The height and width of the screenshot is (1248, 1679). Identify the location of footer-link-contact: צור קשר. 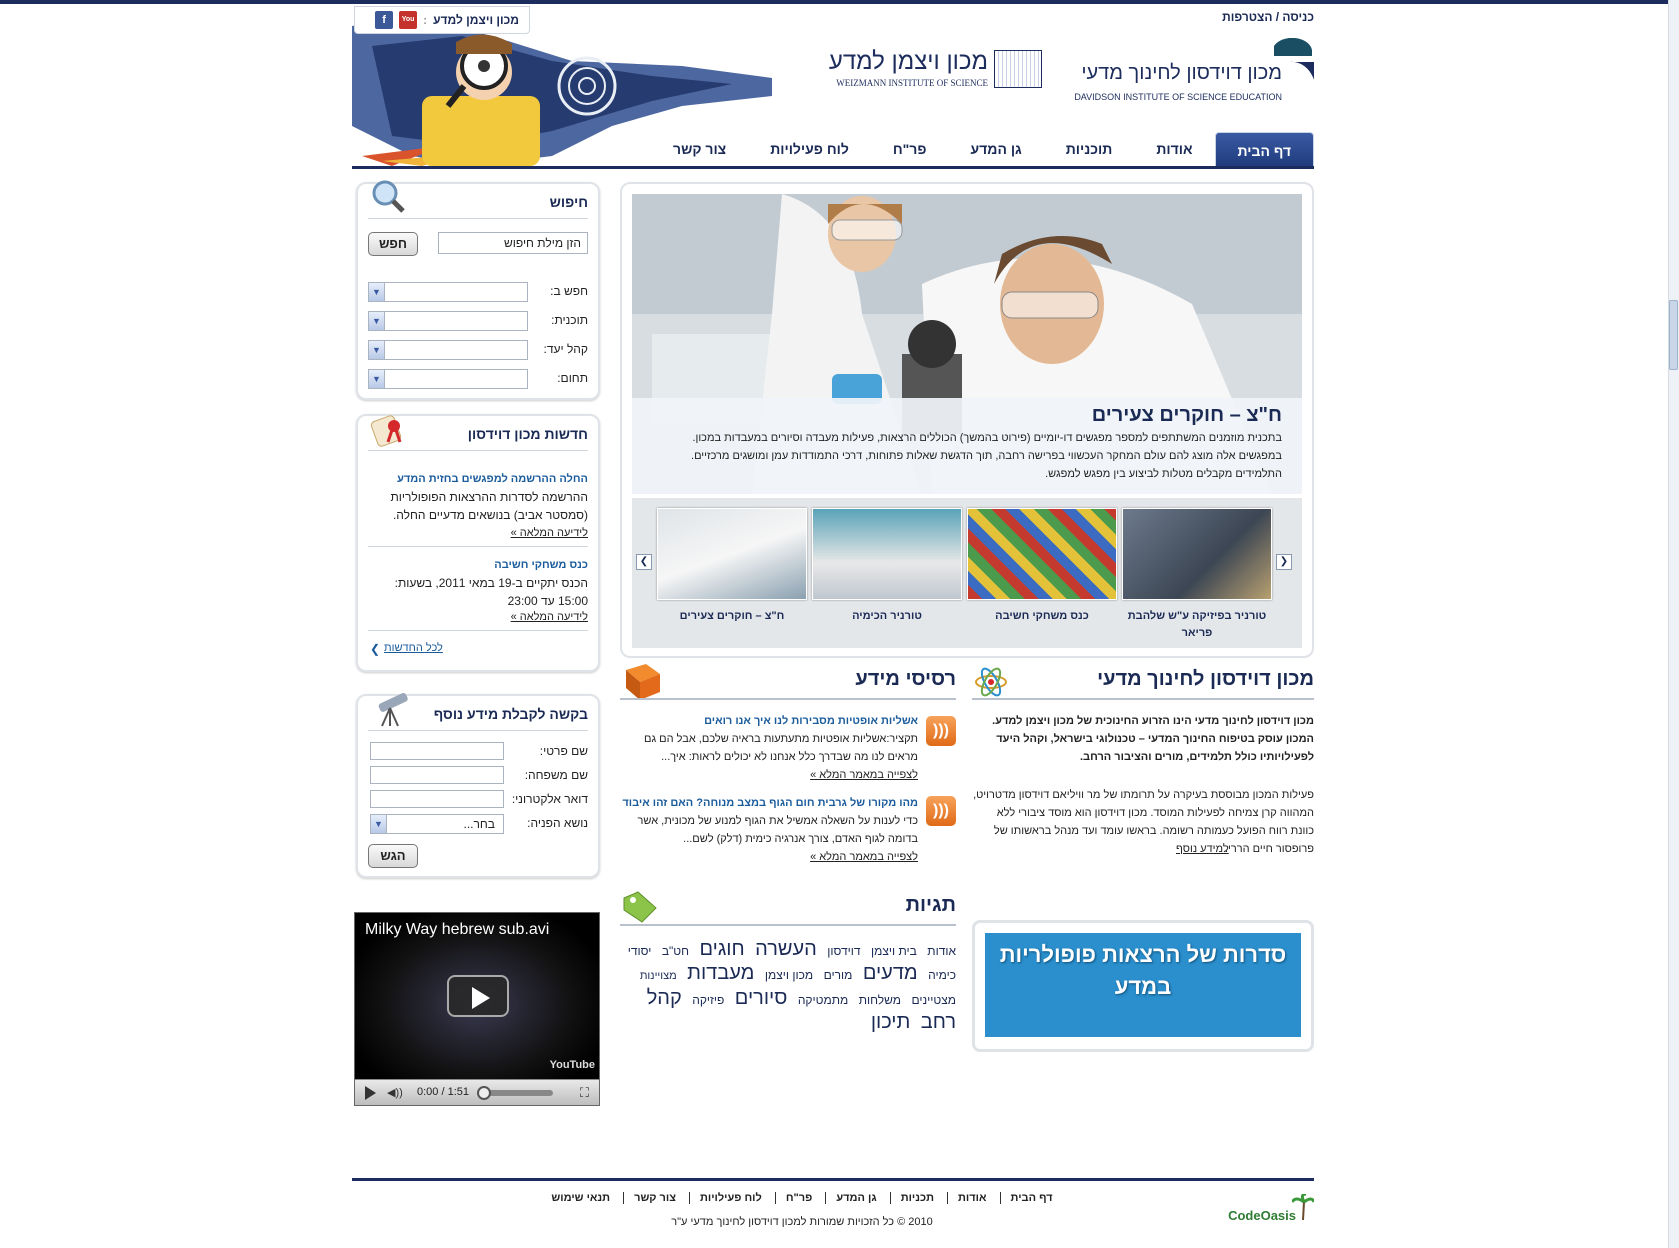
(654, 1198).